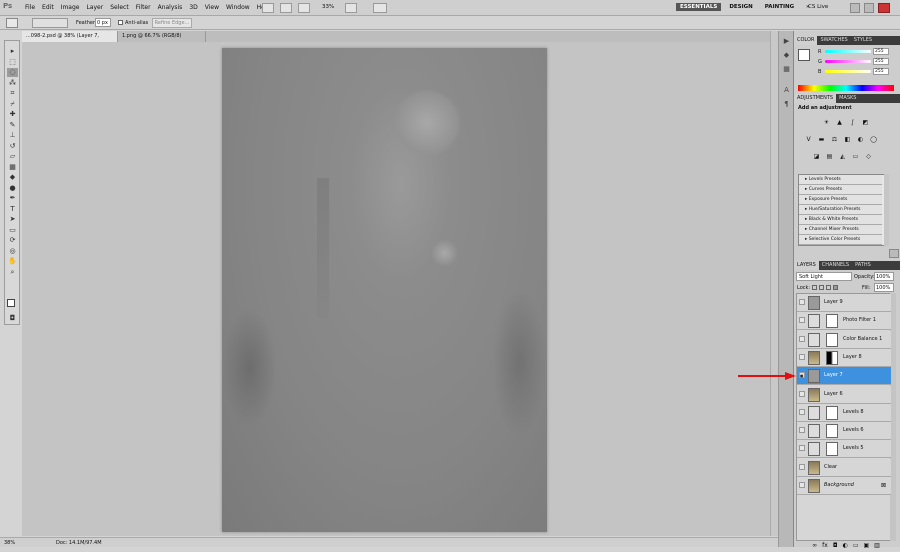 This screenshot has height=552, width=900. I want to click on menu-filter: Filter, so click(143, 7).